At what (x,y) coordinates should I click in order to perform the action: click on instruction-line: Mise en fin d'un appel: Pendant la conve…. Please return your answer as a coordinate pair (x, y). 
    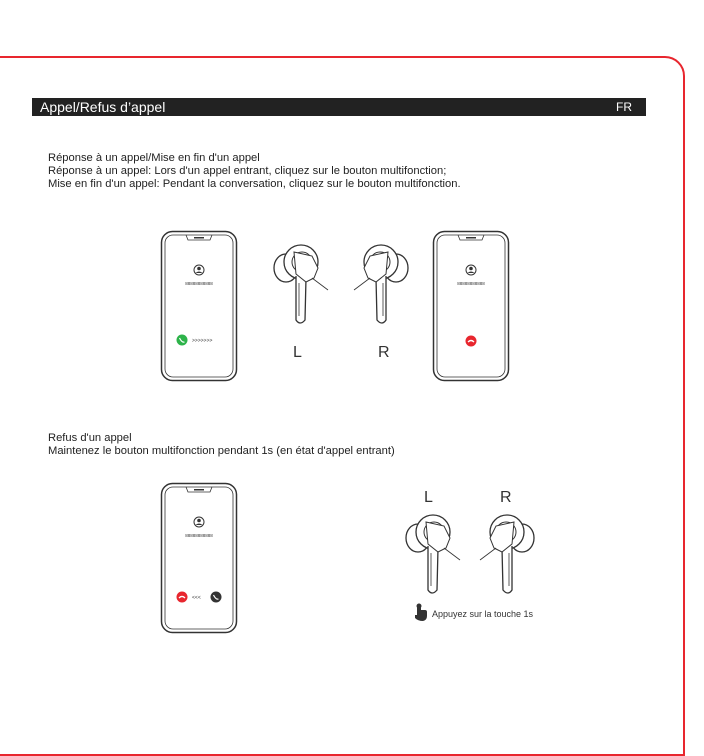
    Looking at the image, I should click on (254, 183).